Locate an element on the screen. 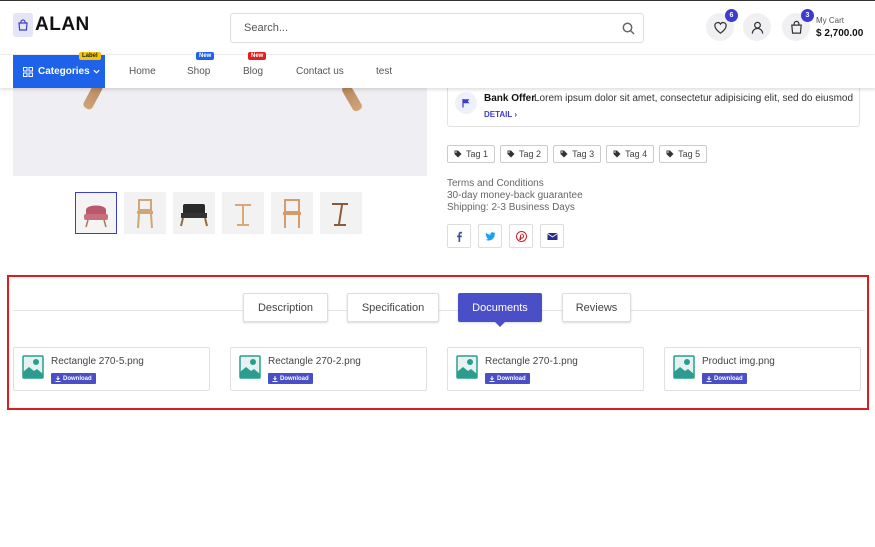 Image resolution: width=875 pixels, height=547 pixels. chevron-down-icon is located at coordinates (96, 71).